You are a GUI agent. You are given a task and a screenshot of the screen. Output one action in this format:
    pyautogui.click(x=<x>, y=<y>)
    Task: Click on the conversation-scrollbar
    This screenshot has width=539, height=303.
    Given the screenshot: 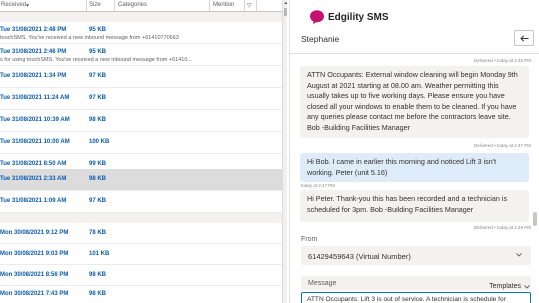 What is the action you would take?
    pyautogui.click(x=535, y=219)
    